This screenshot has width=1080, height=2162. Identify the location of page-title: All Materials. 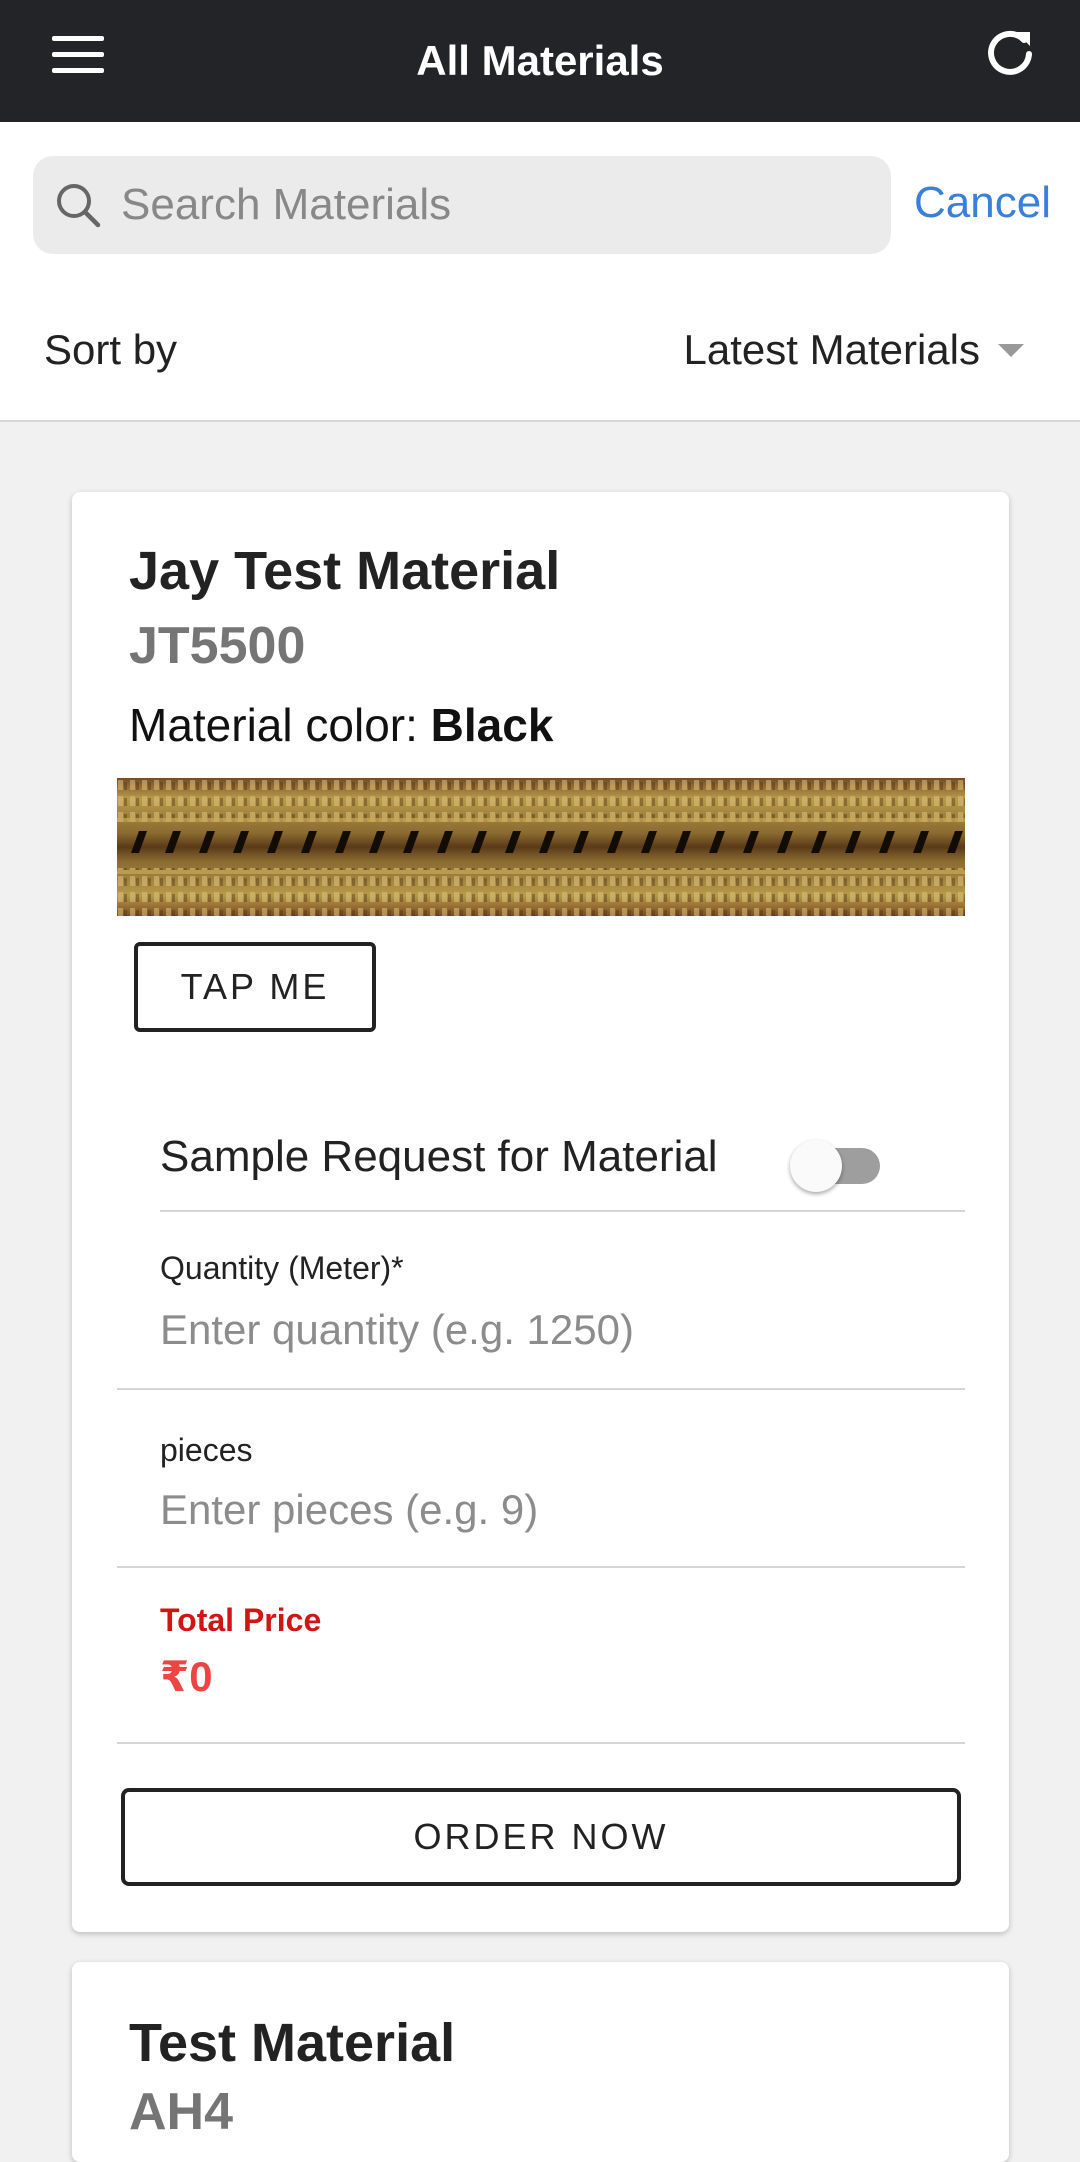
(540, 60).